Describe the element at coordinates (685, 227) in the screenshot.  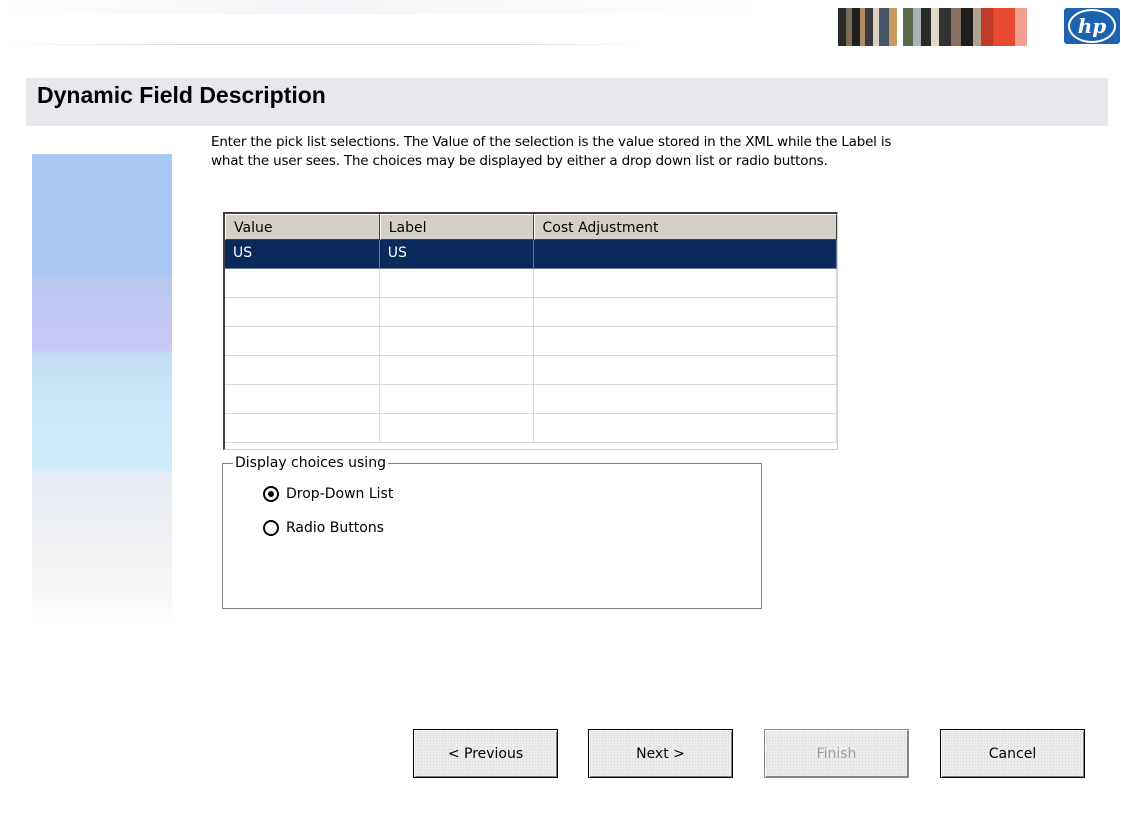
I see `column-header-cost-adjustment: Cost Adjustment` at that location.